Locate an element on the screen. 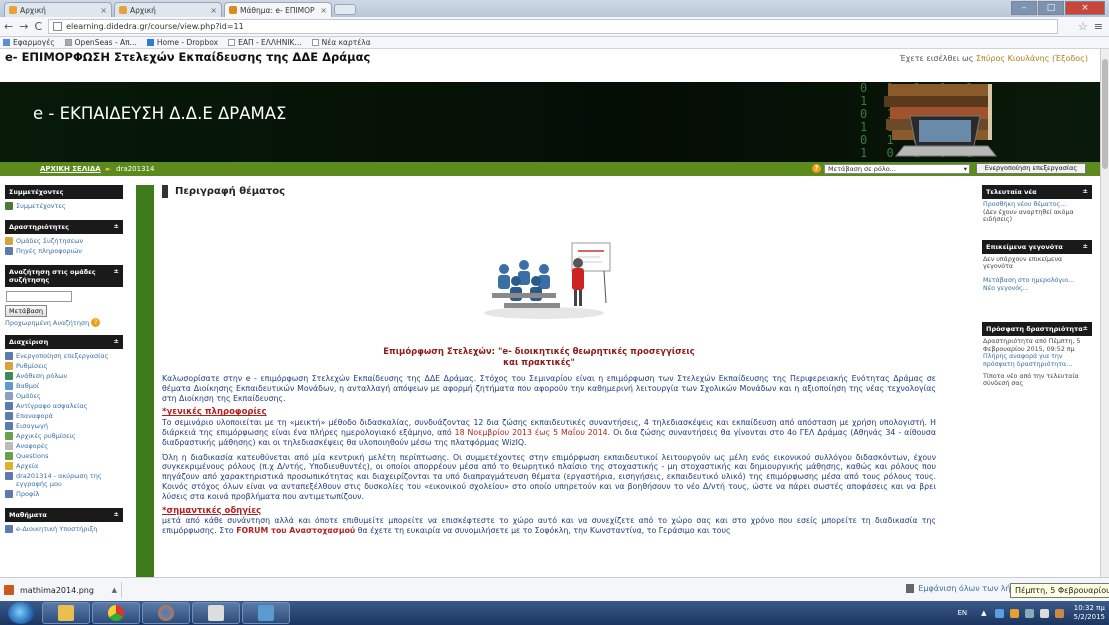 The image size is (1109, 625). maximize-button: □ is located at coordinates (1051, 8).